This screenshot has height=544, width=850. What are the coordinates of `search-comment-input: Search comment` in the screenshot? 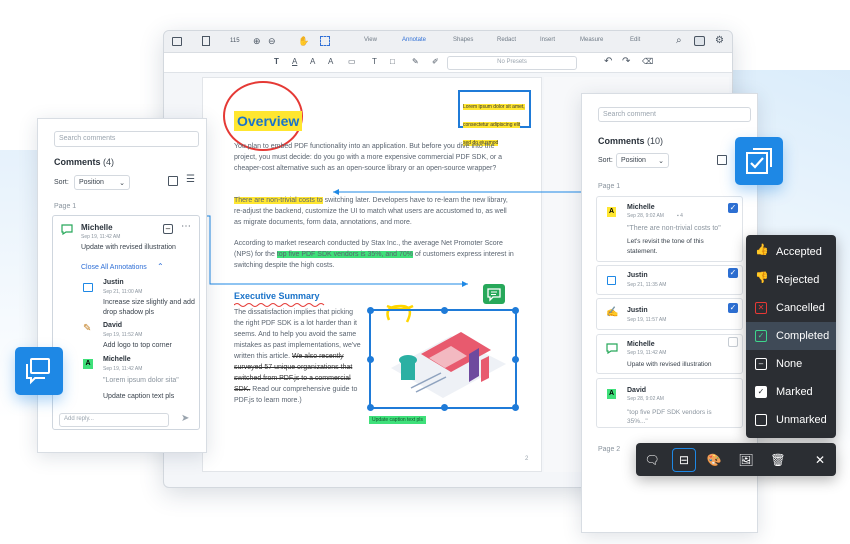 It's located at (674, 114).